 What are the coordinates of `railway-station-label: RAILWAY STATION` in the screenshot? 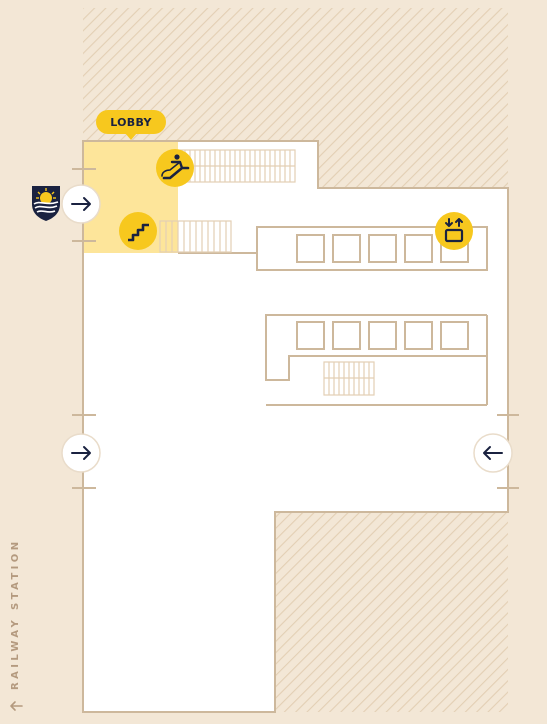 It's located at (15, 614).